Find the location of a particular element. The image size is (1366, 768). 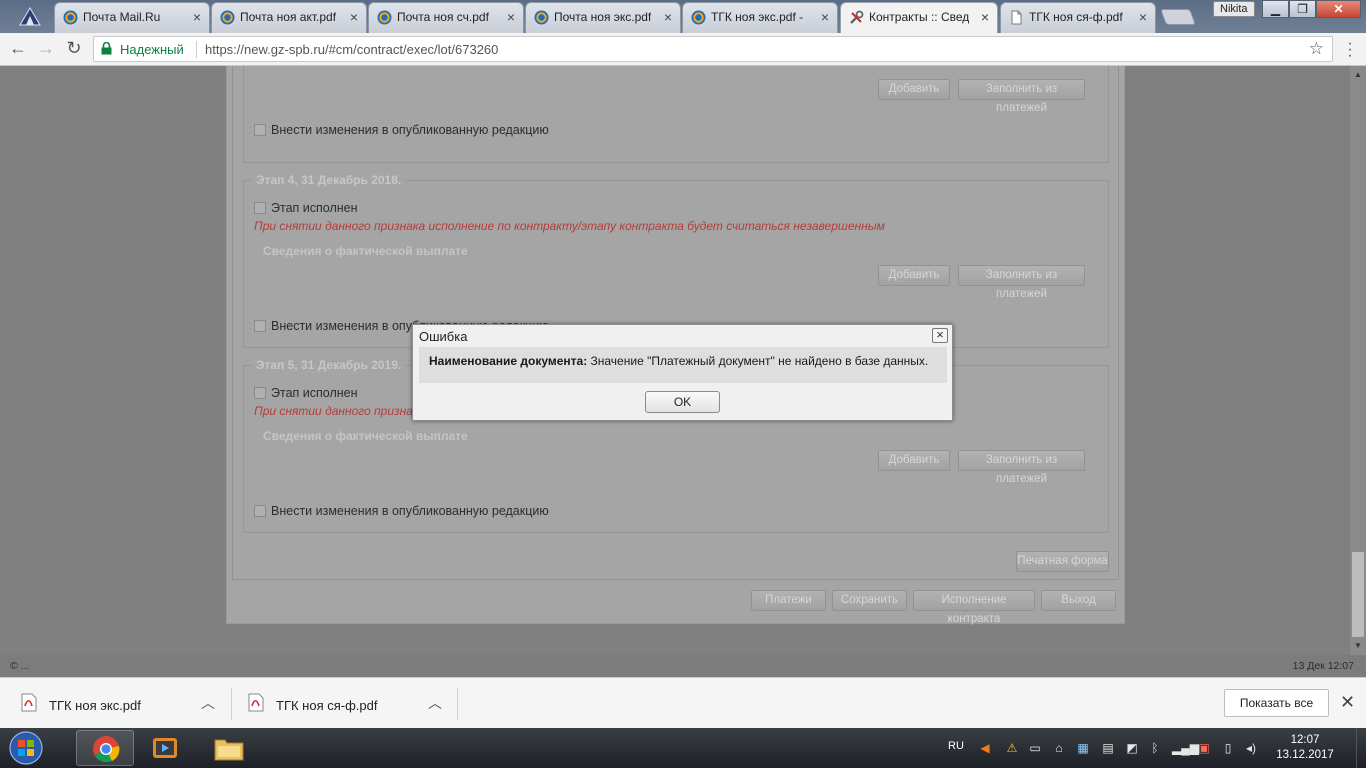

speaker-alert-icon: ◀ is located at coordinates (985, 748).